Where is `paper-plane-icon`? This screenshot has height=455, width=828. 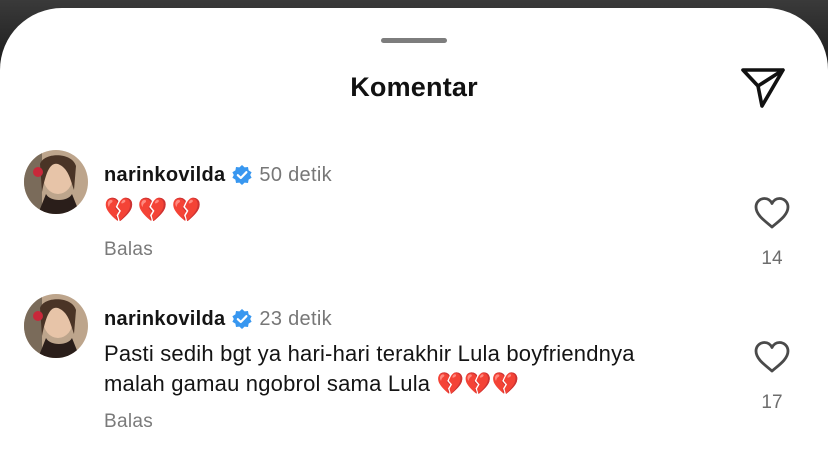 paper-plane-icon is located at coordinates (763, 88).